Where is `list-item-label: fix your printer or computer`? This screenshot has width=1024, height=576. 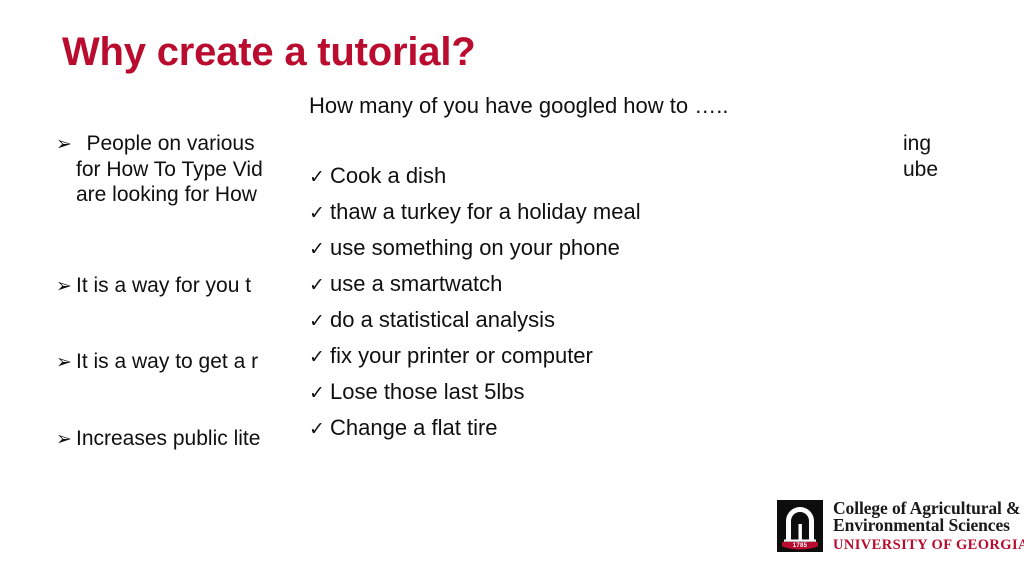
list-item-label: fix your printer or computer is located at coordinates (461, 355).